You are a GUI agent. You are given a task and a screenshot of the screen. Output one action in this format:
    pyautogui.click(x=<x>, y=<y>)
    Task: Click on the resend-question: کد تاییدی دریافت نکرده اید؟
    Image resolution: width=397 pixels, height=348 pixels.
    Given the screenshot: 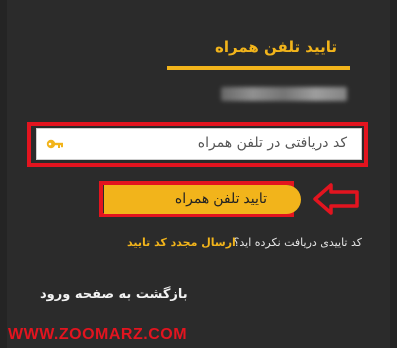 What is the action you would take?
    pyautogui.click(x=297, y=242)
    